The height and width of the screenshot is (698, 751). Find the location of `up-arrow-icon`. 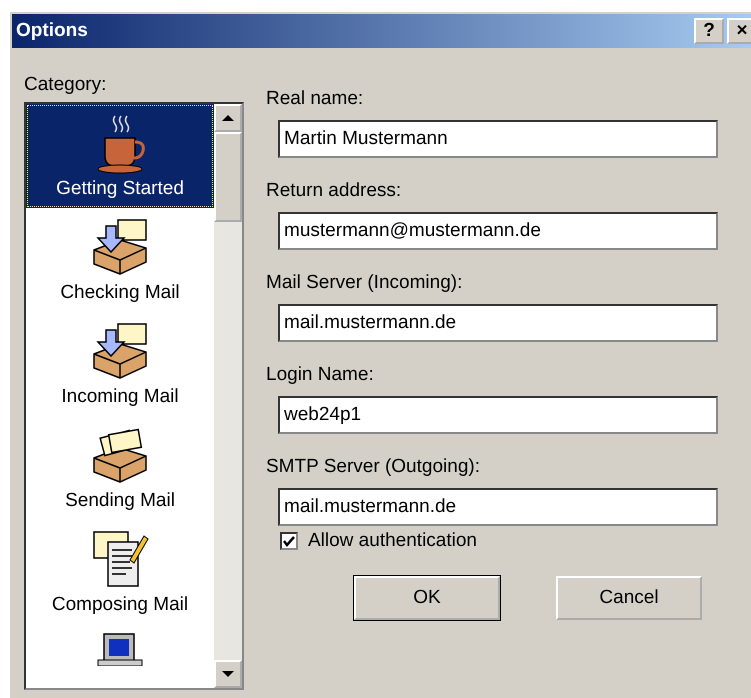

up-arrow-icon is located at coordinates (228, 118).